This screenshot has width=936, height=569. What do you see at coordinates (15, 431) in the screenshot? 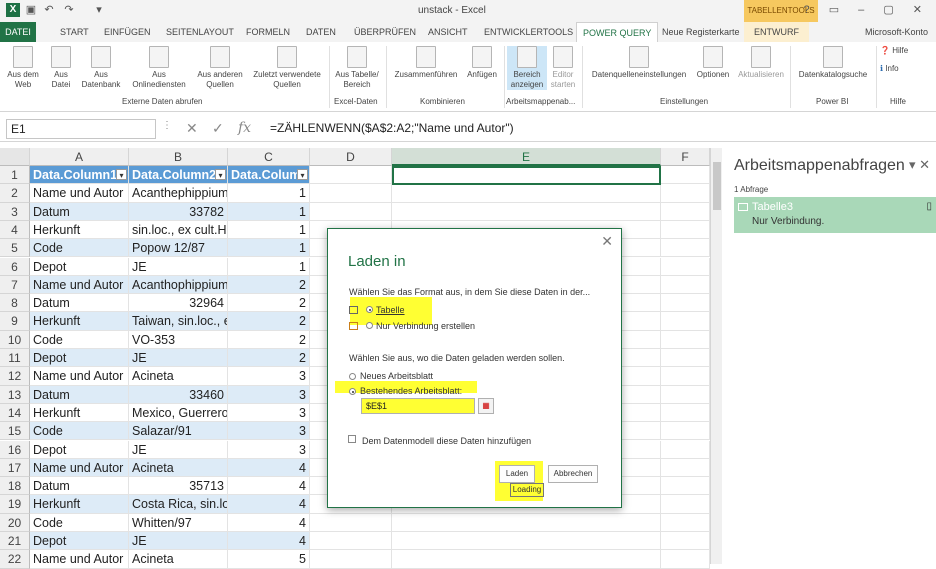
I see `row-header: 15` at bounding box center [15, 431].